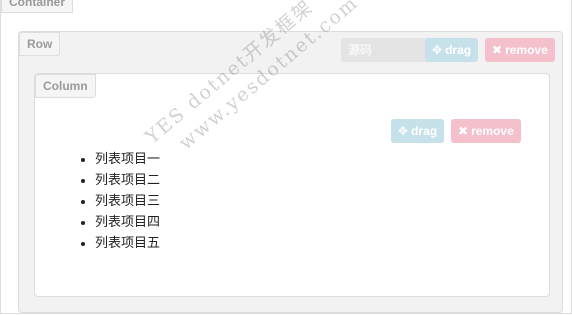 The width and height of the screenshot is (572, 315). Describe the element at coordinates (40, 44) in the screenshot. I see `row-label: Row` at that location.